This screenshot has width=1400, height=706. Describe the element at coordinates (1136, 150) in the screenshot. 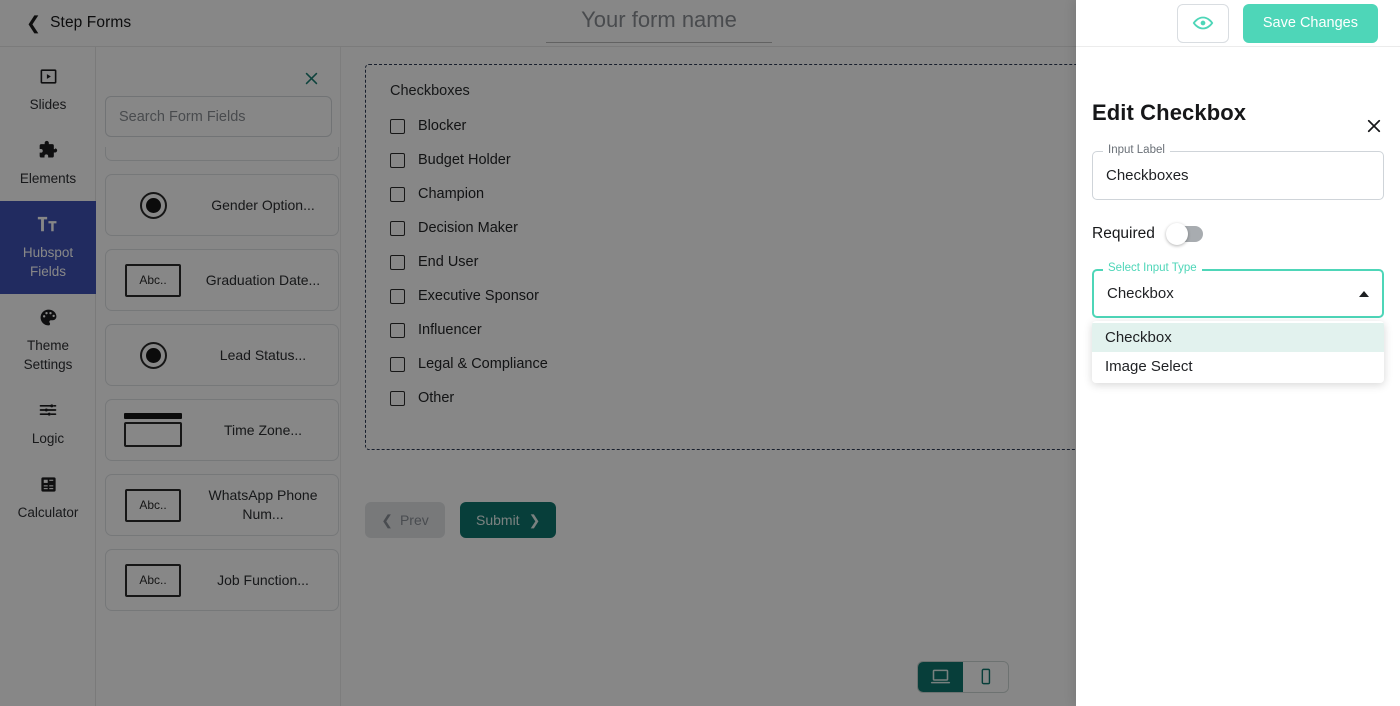

I see `input-label-legend: Input Label` at that location.